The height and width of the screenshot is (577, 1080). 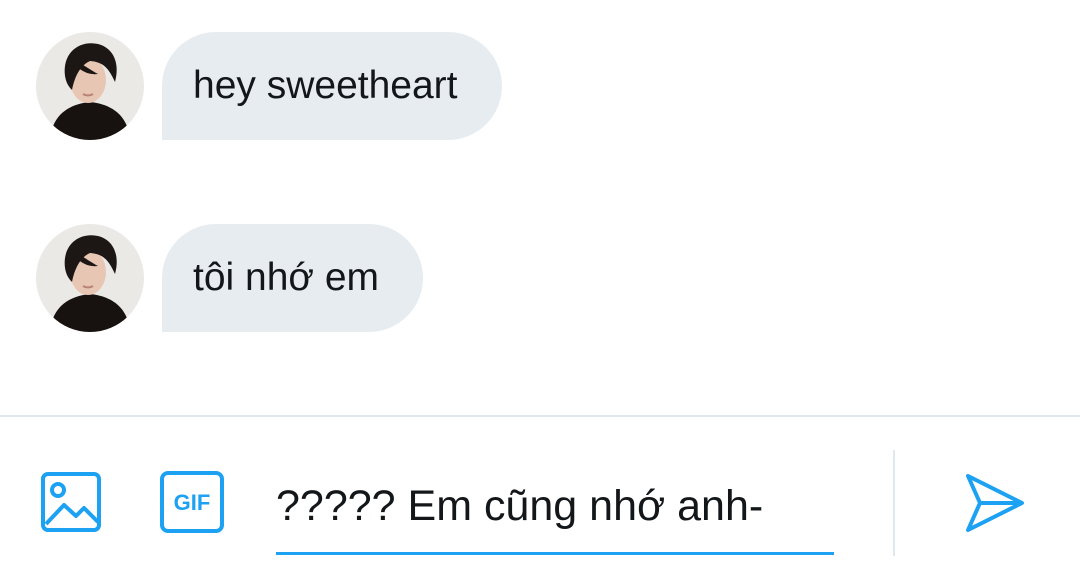 What do you see at coordinates (894, 503) in the screenshot?
I see `composer-vertical-divider` at bounding box center [894, 503].